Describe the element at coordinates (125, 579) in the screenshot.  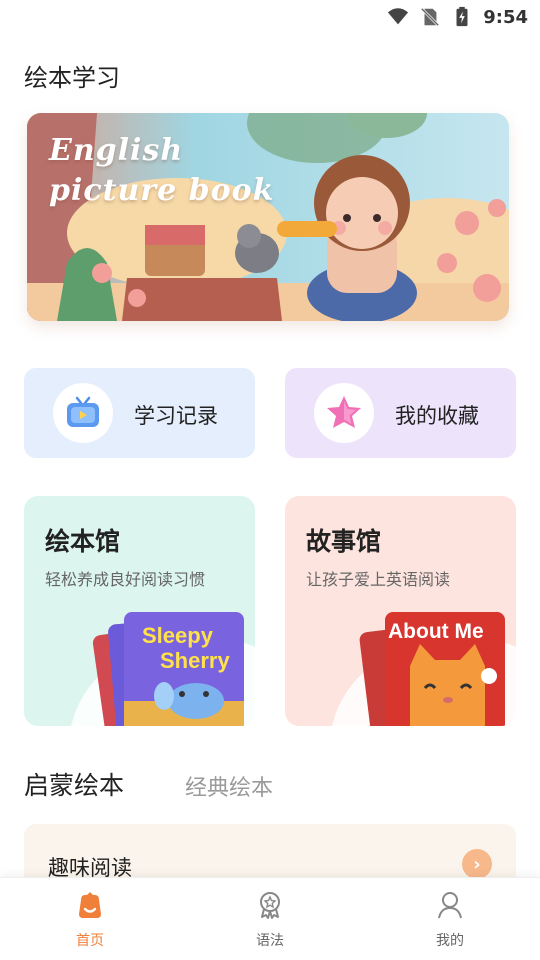
I see `picture-book-library-subtitle: 轻松养成良好阅读习惯` at that location.